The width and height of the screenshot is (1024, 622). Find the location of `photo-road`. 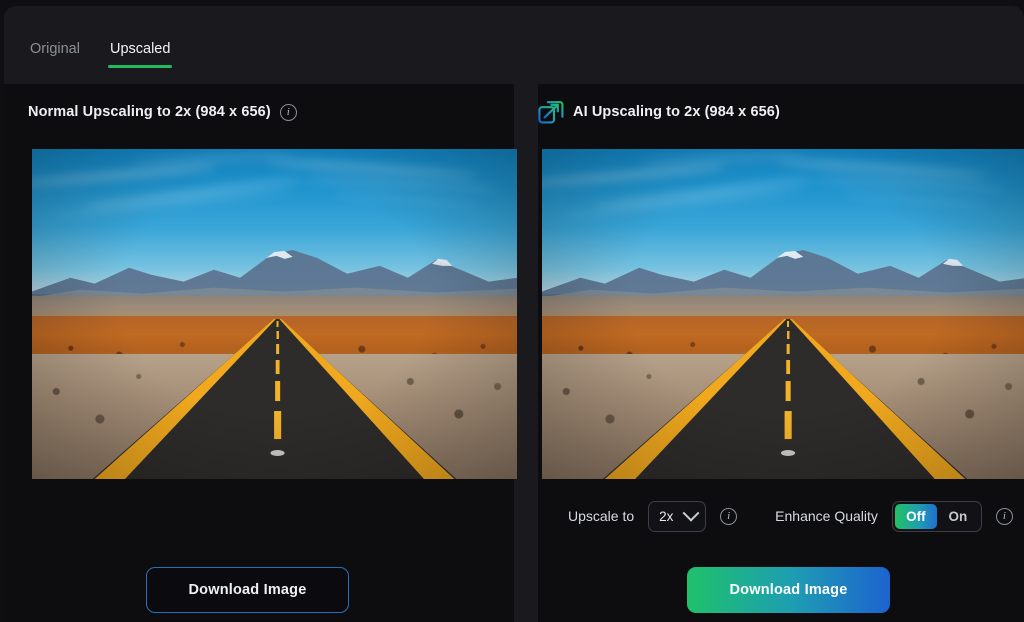

photo-road is located at coordinates (274, 398).